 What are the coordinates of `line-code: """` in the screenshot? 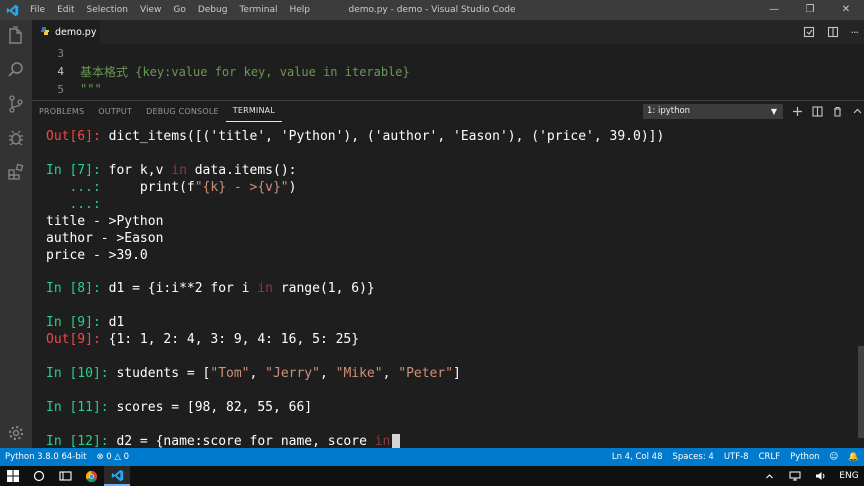 It's located at (91, 89).